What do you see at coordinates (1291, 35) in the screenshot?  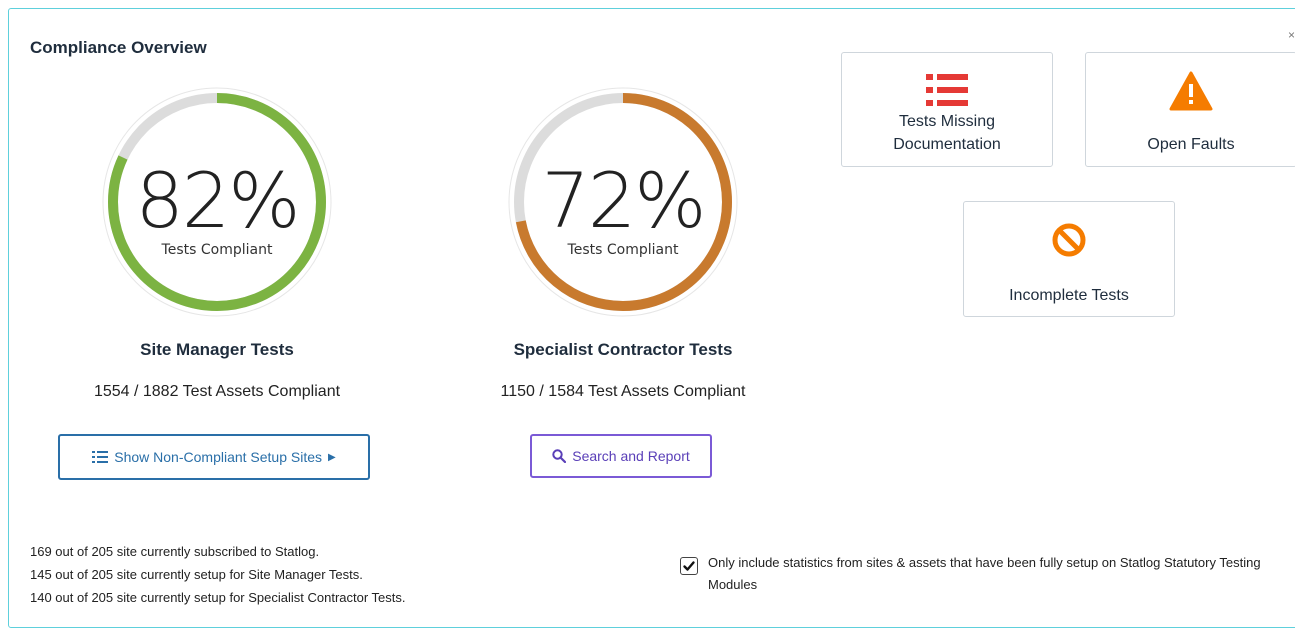 I see `close-icon: ×` at bounding box center [1291, 35].